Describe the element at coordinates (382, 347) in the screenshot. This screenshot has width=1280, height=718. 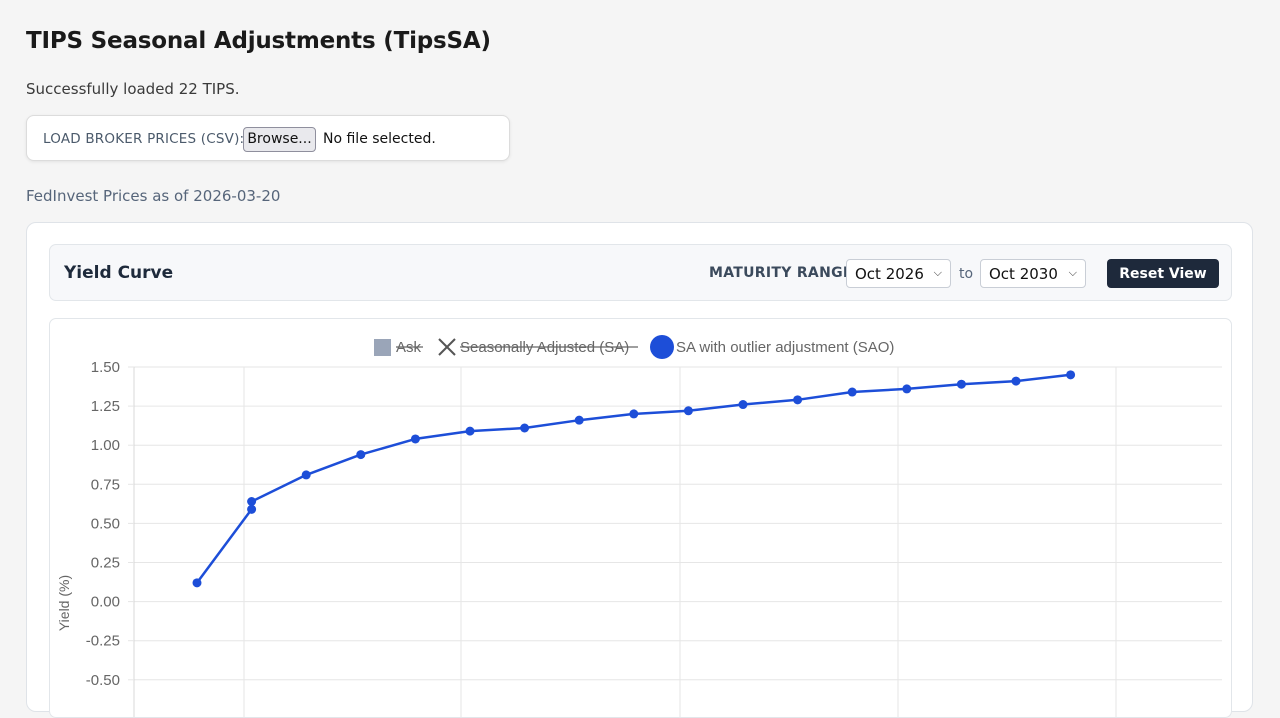
I see `ask-legend-swatch` at that location.